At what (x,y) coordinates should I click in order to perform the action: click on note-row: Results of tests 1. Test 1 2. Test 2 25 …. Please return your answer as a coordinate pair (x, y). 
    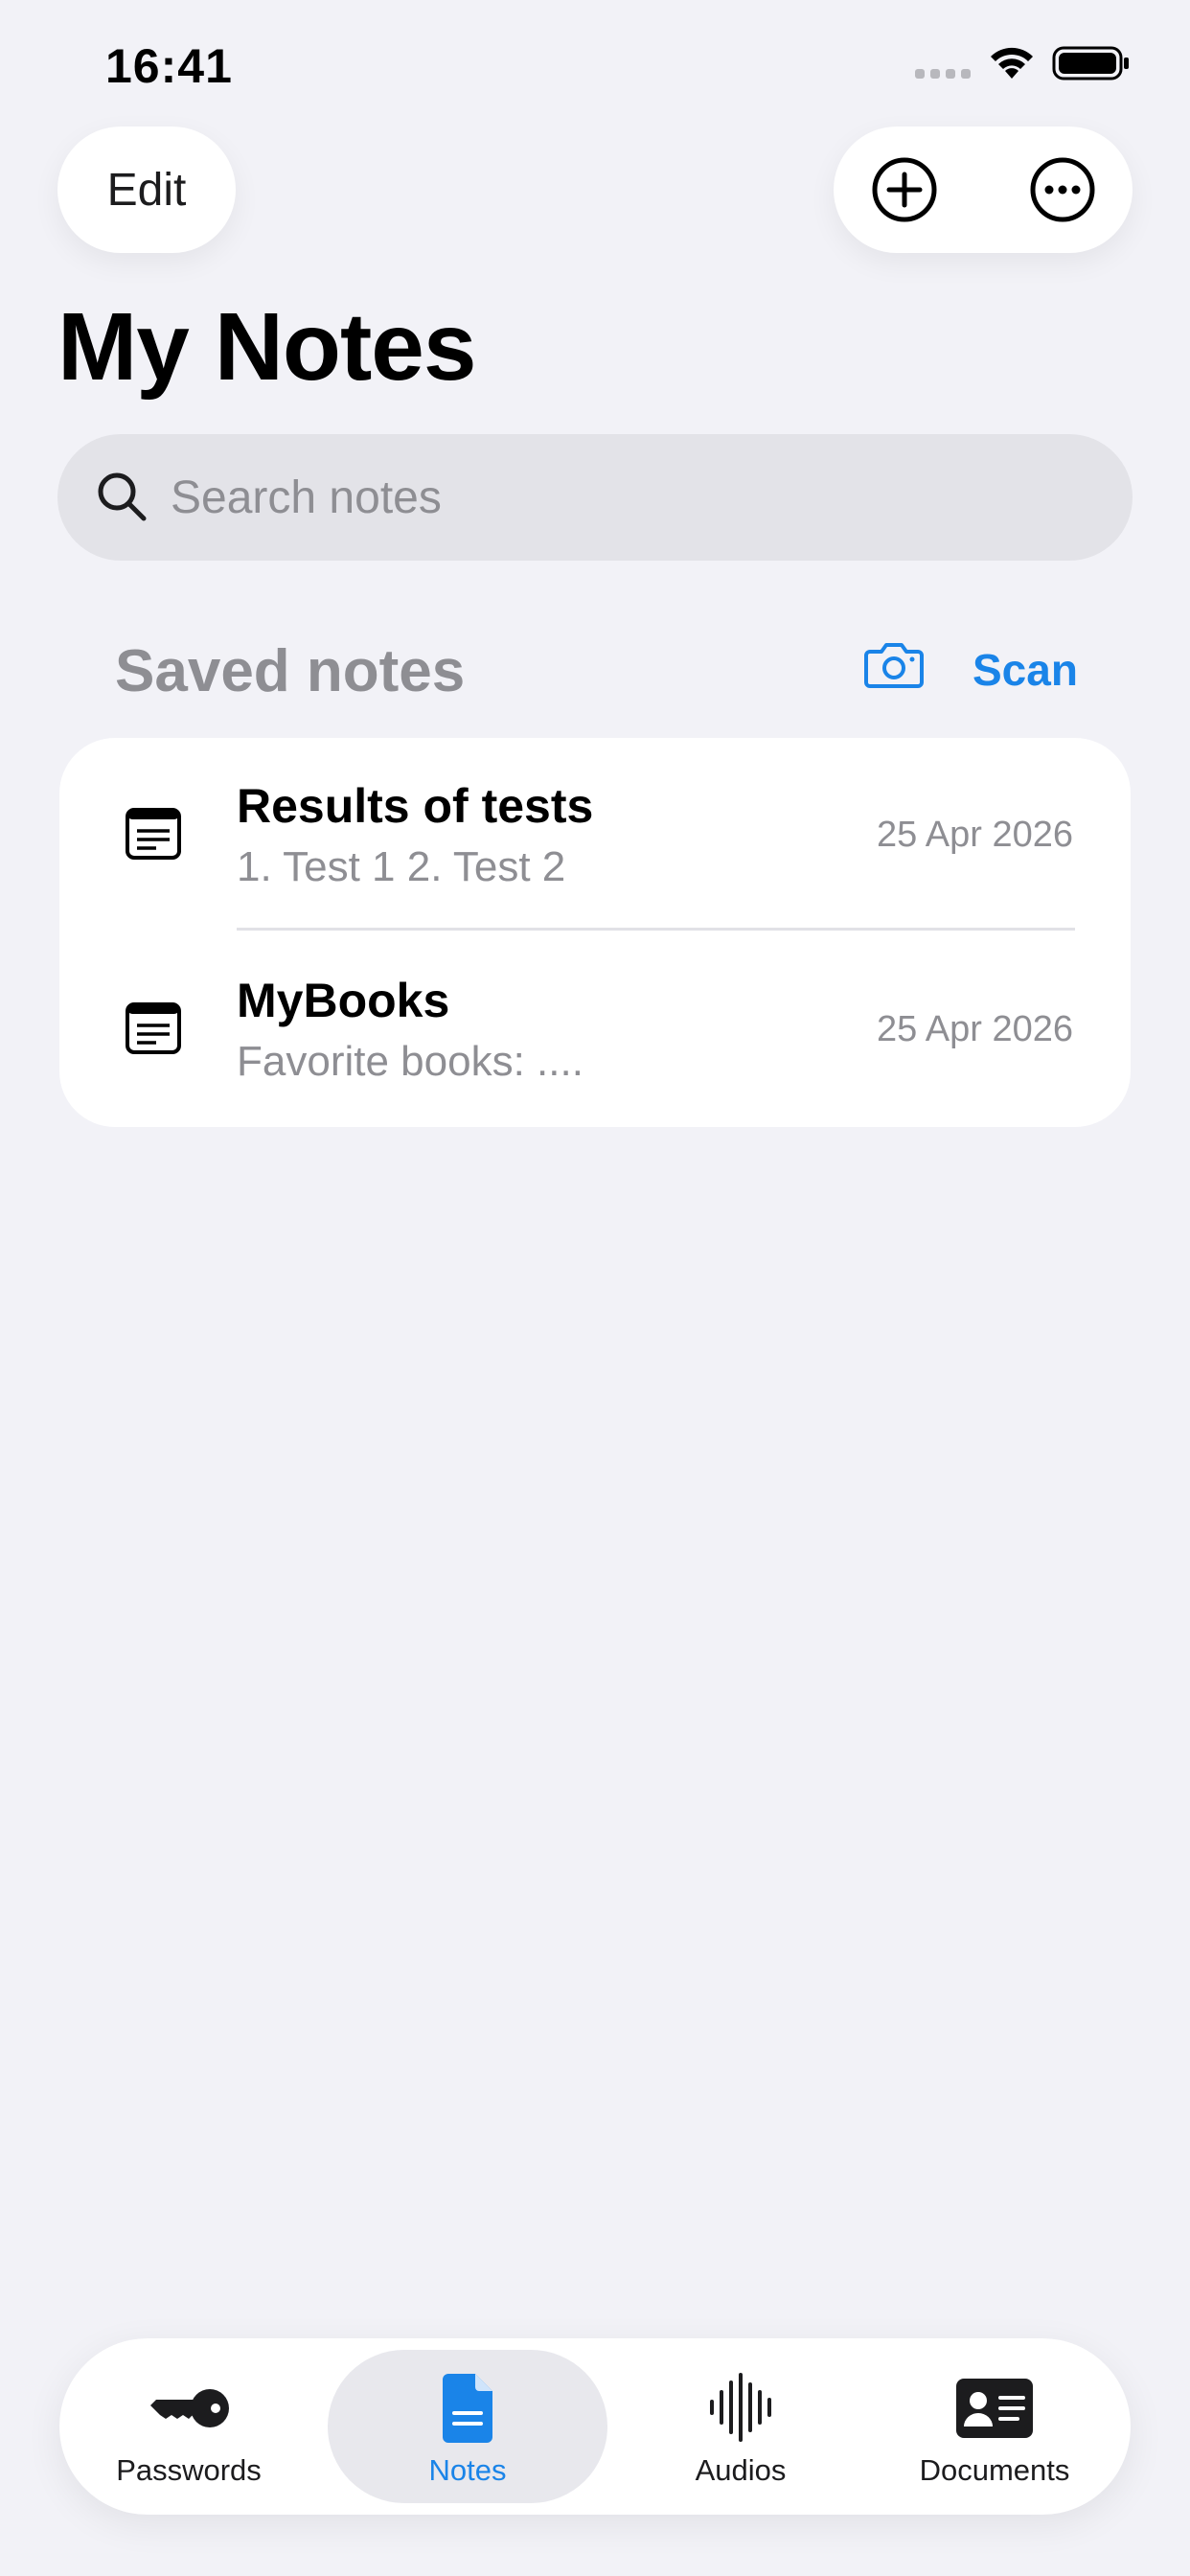
    Looking at the image, I should click on (595, 835).